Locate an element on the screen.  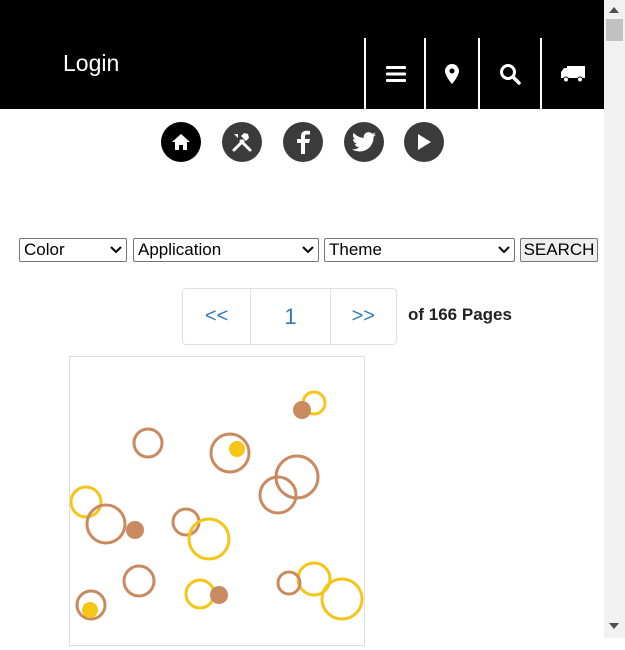
shipping-button is located at coordinates (573, 73).